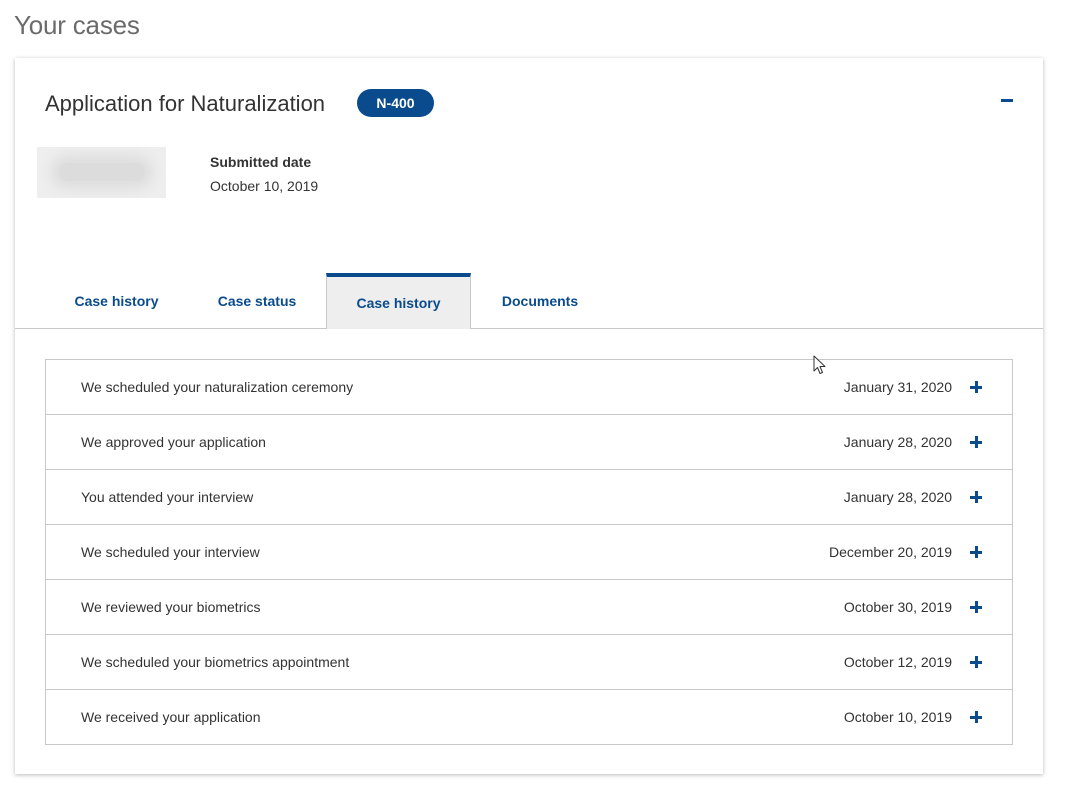 Image resolution: width=1065 pixels, height=796 pixels. What do you see at coordinates (395, 103) in the screenshot?
I see `form-badge: N-400` at bounding box center [395, 103].